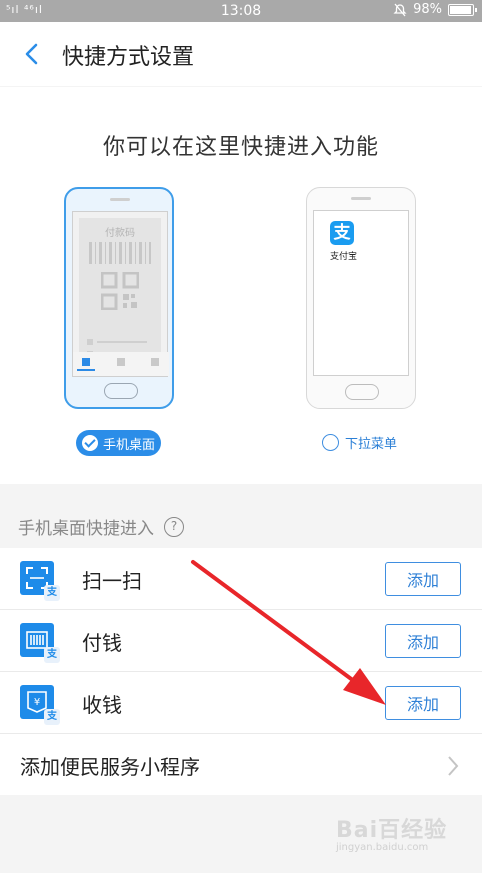 The height and width of the screenshot is (873, 482). I want to click on phone-pulldown-preview: 支 支付宝, so click(361, 298).